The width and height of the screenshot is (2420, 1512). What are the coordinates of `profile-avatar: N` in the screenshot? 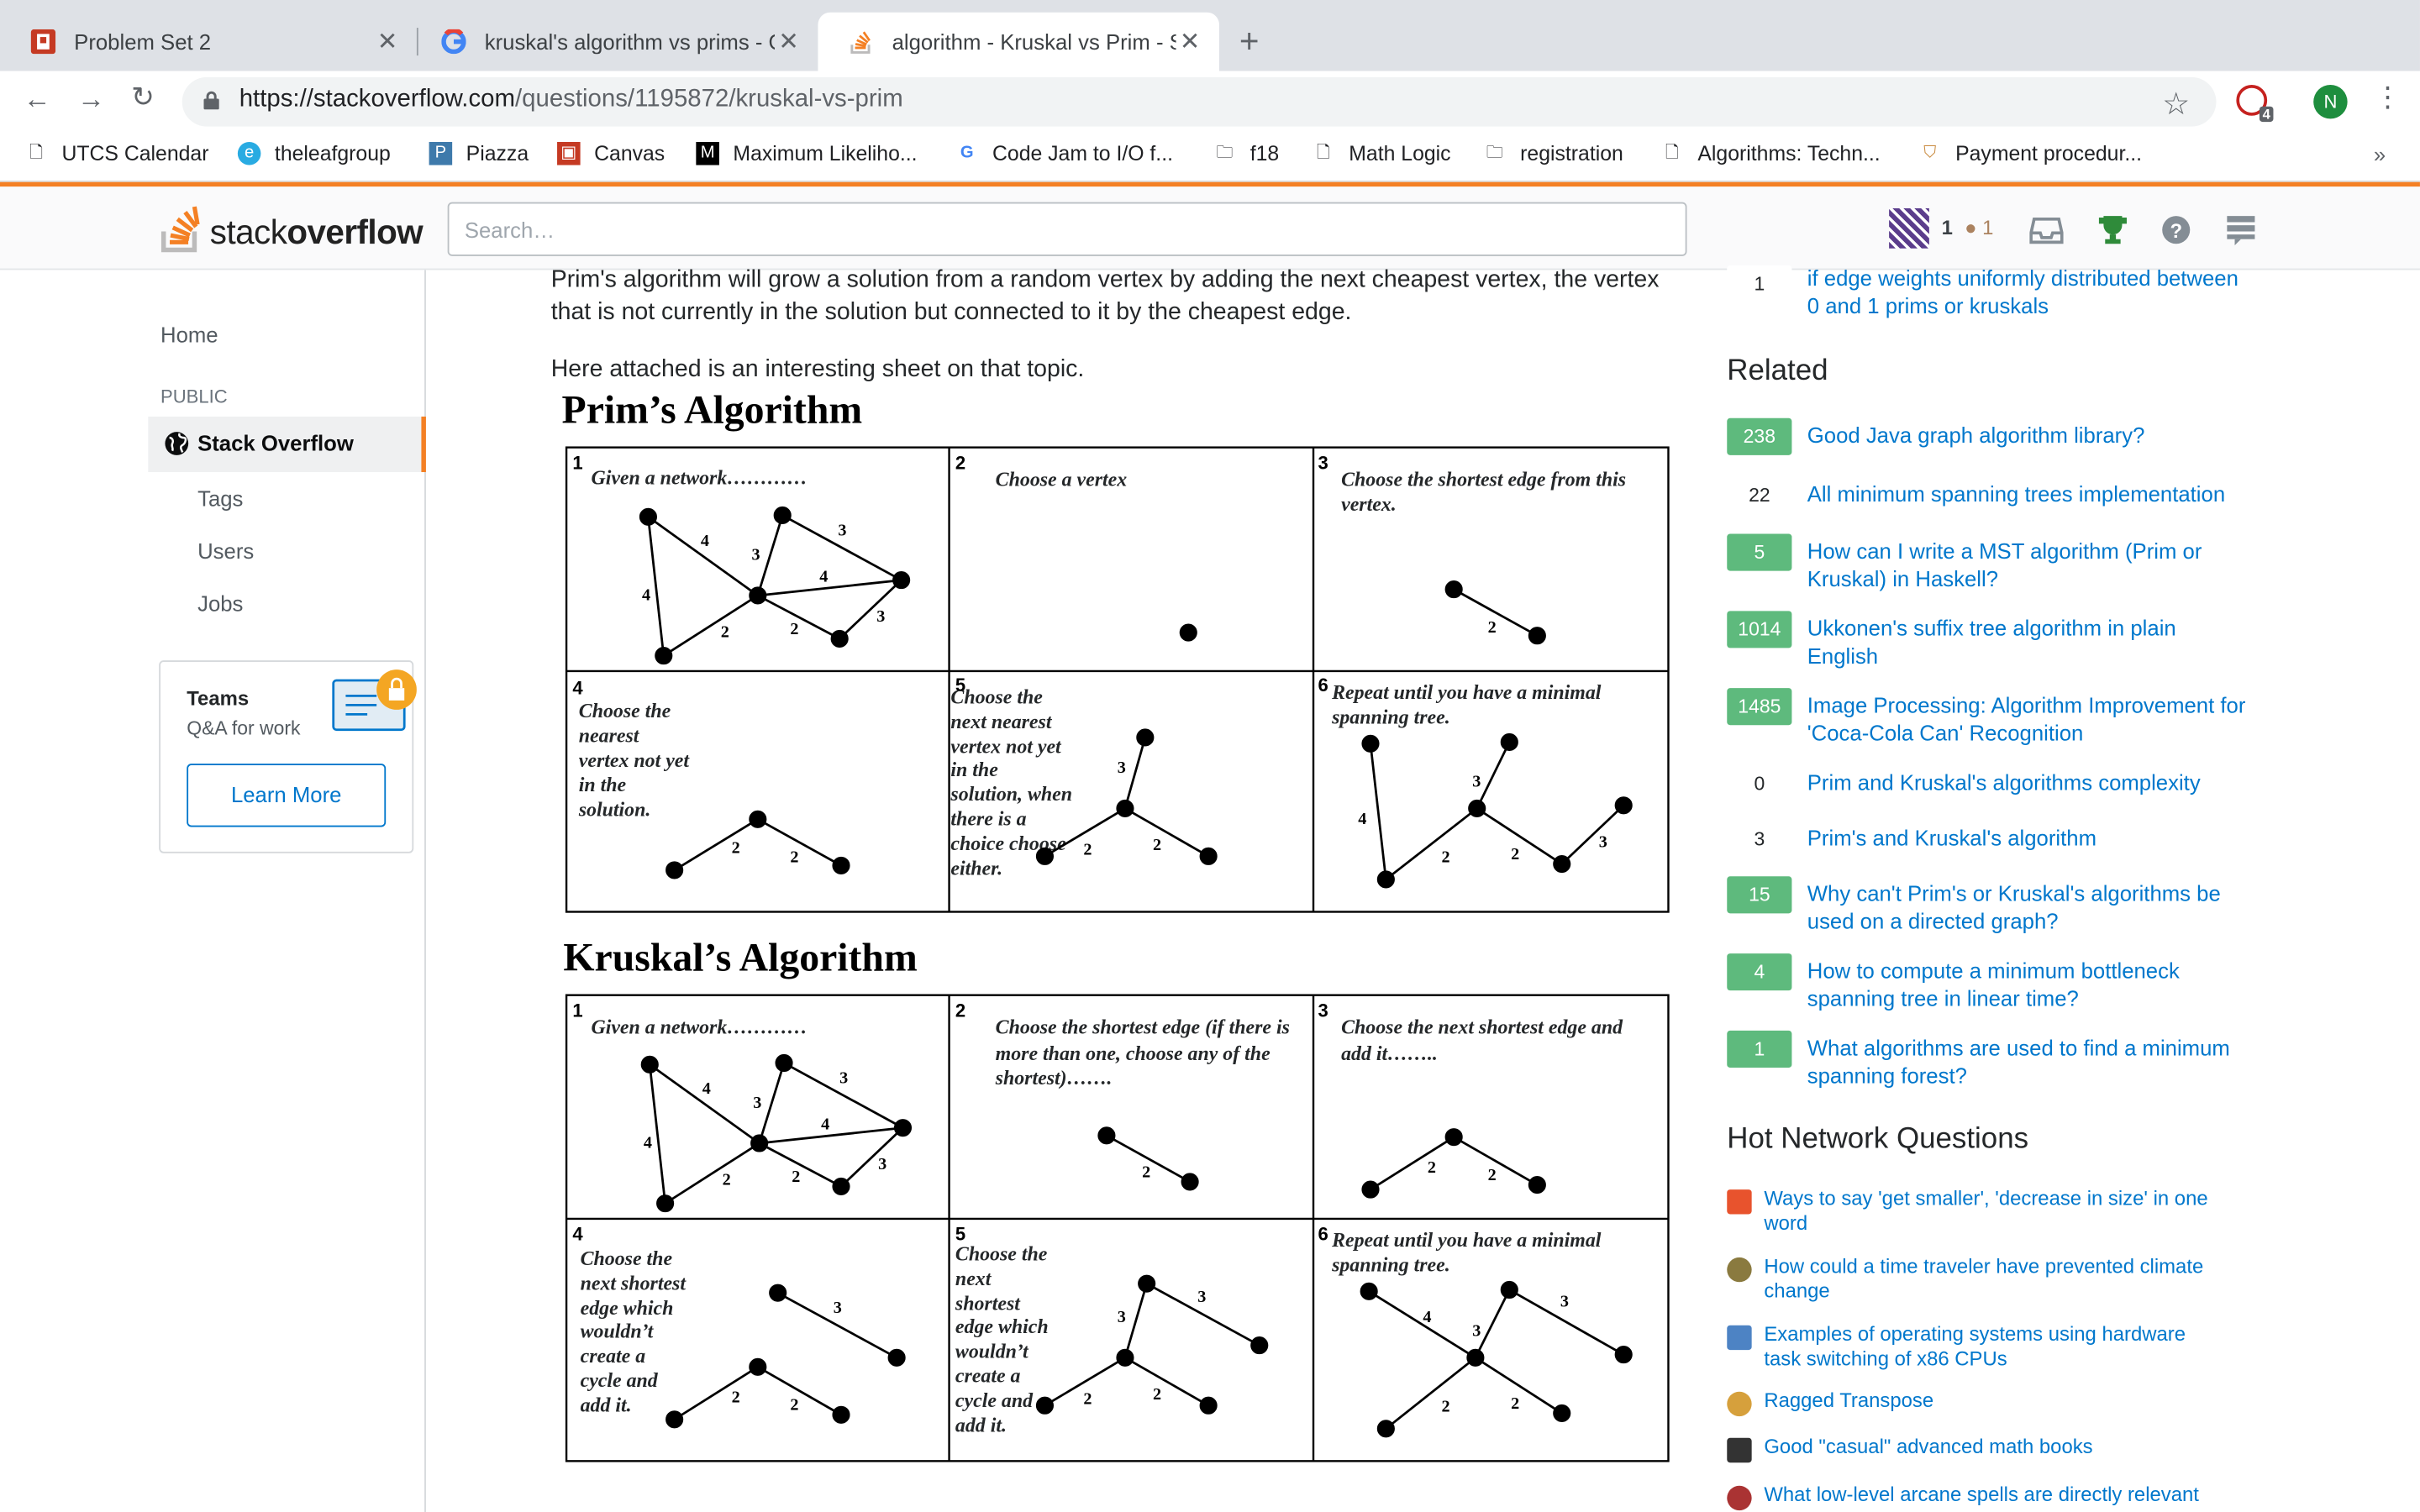 It's located at (2330, 102).